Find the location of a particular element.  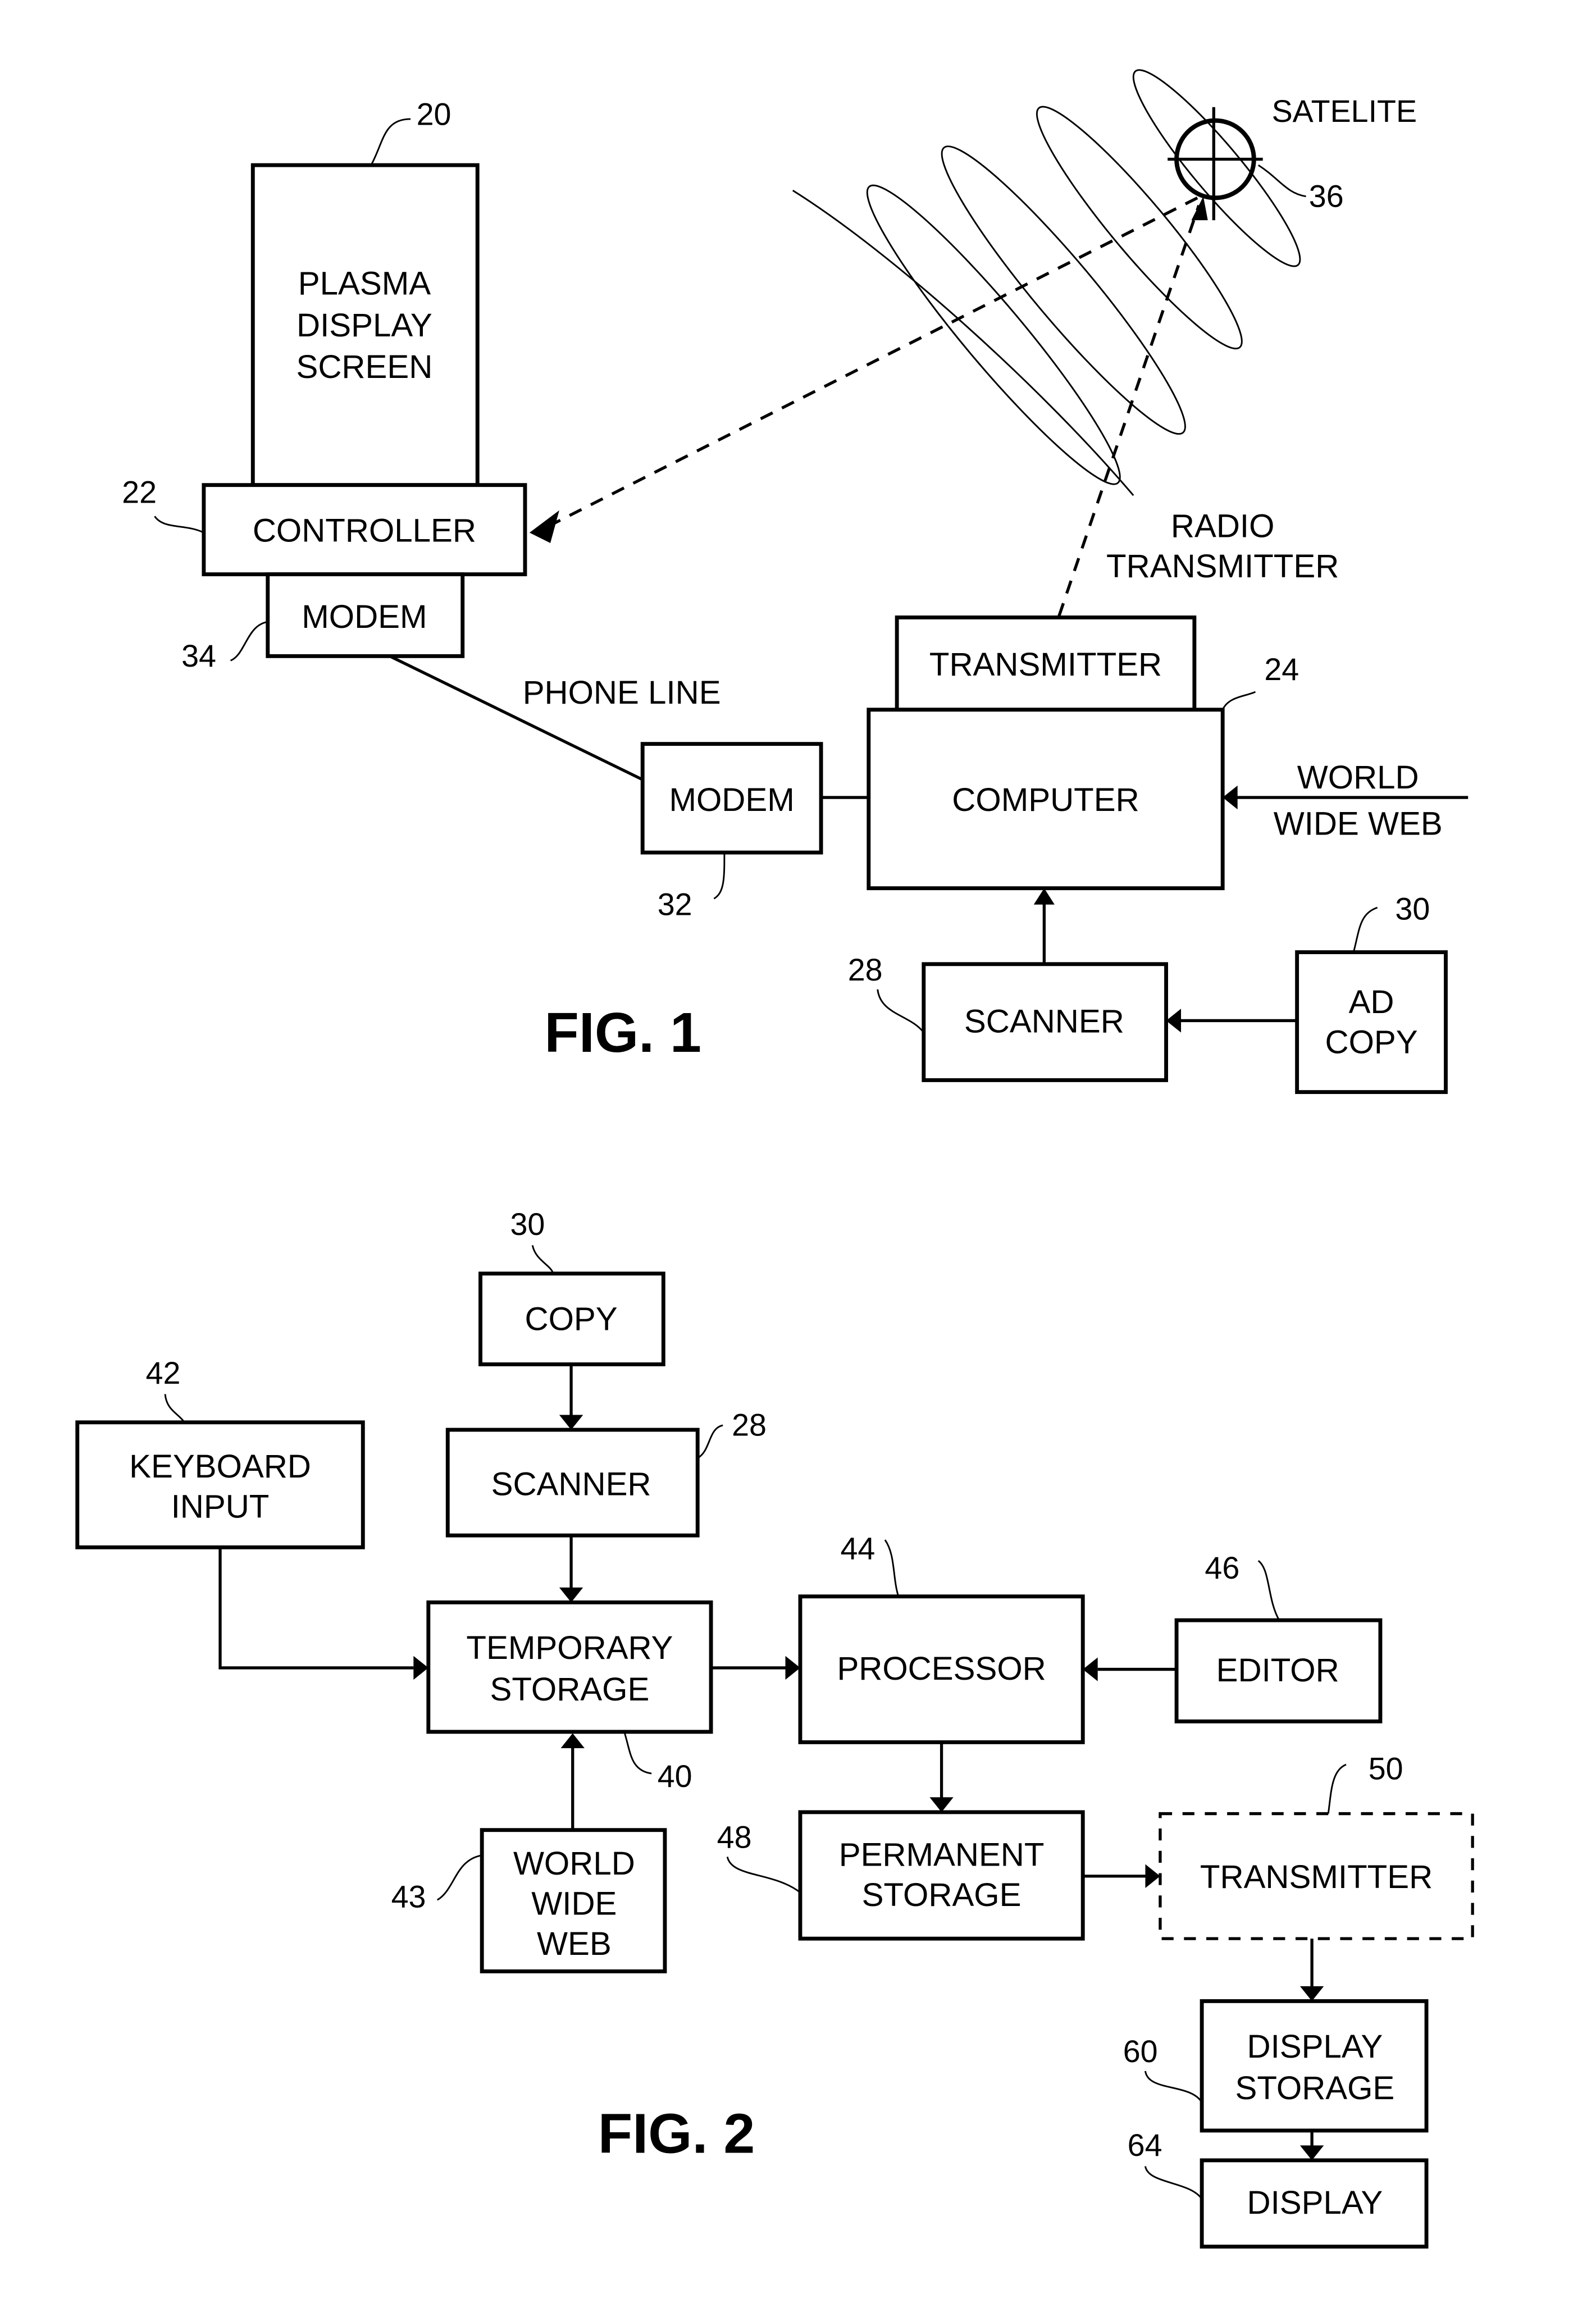

computer-label: COMPUTER is located at coordinates (1045, 800).